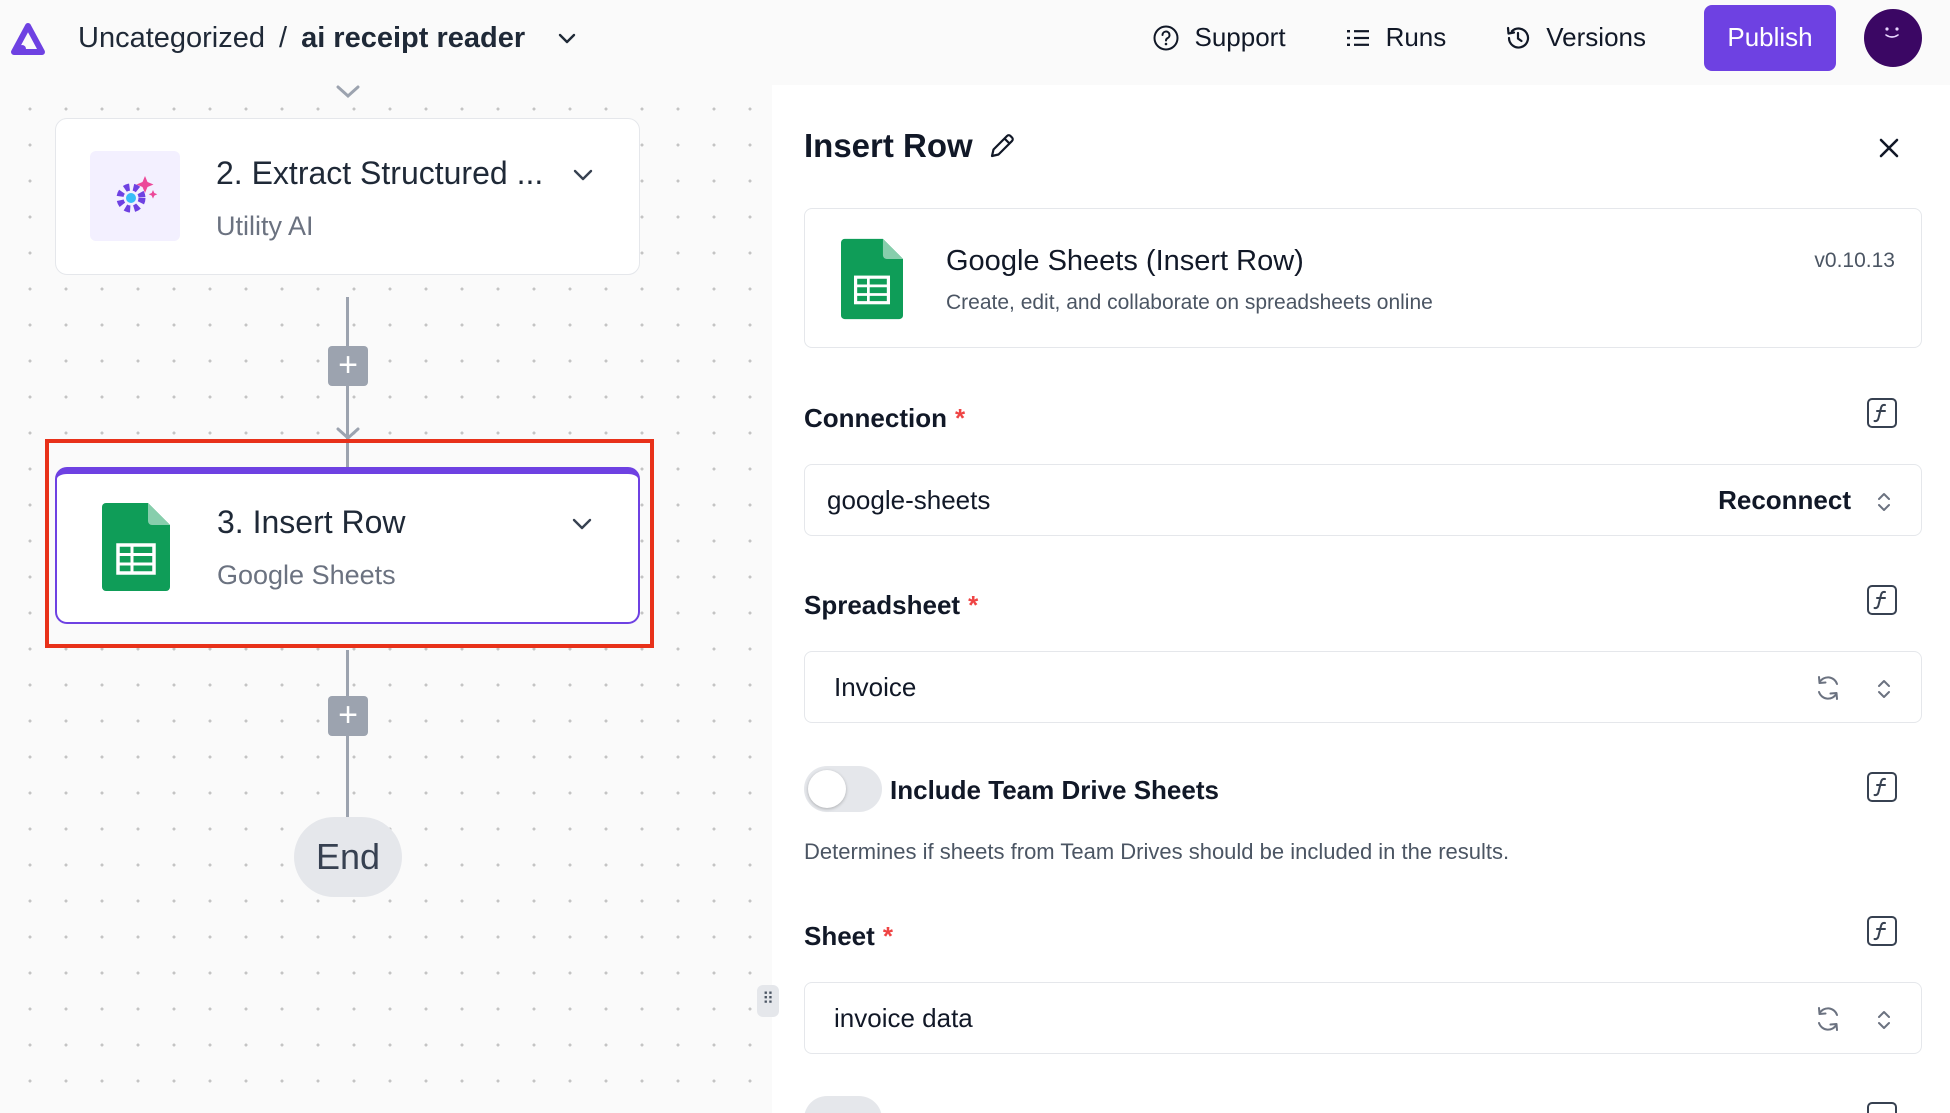 Image resolution: width=1950 pixels, height=1113 pixels. Describe the element at coordinates (1166, 37) in the screenshot. I see `help-circle-icon` at that location.